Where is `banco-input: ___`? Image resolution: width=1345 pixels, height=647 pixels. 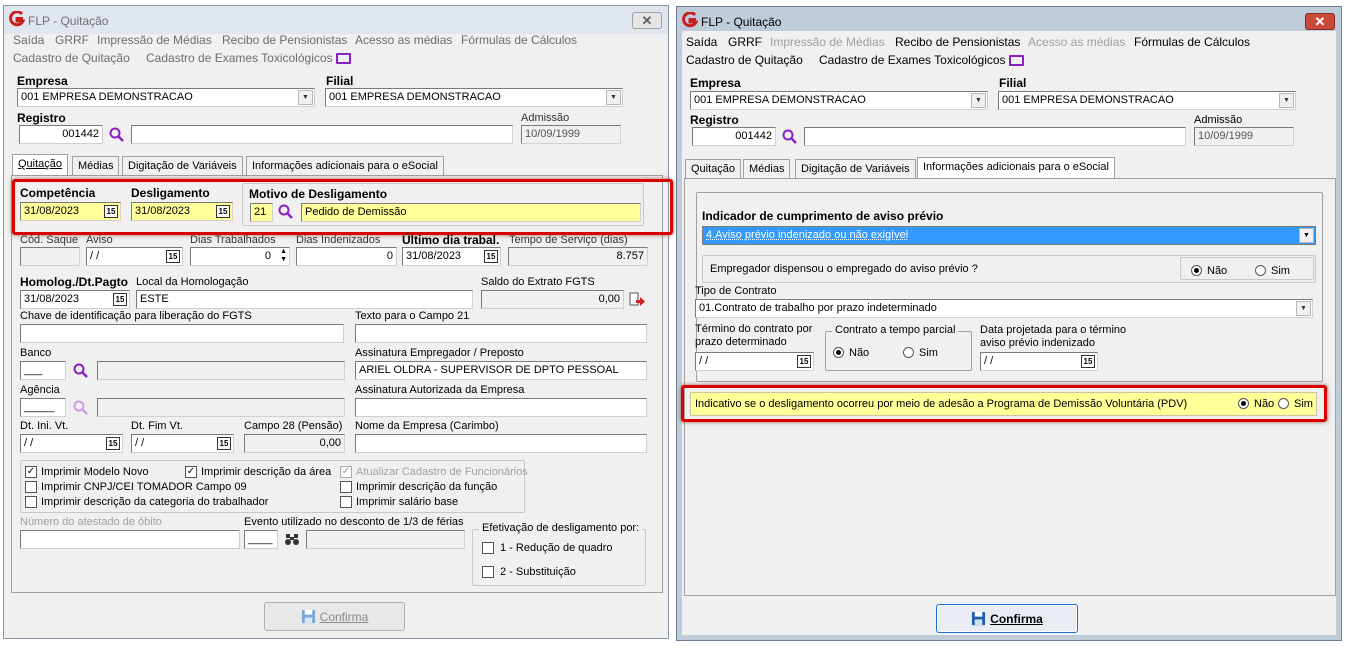
banco-input: ___ is located at coordinates (43, 370).